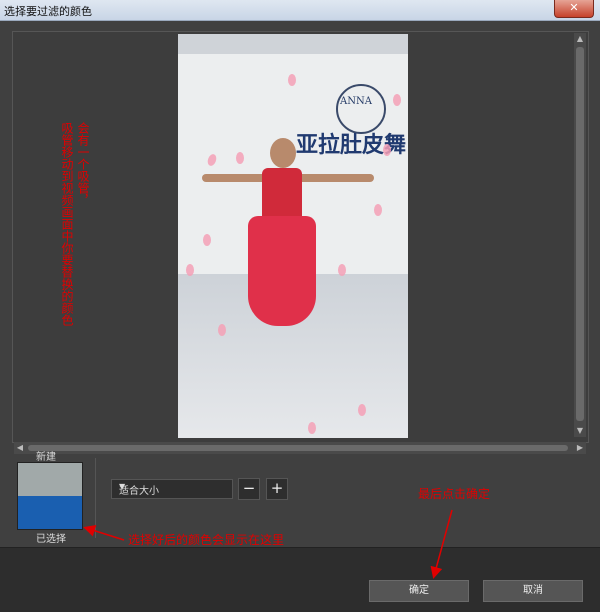 The image size is (600, 612). Describe the element at coordinates (441, 544) in the screenshot. I see `ok-arrow` at that location.